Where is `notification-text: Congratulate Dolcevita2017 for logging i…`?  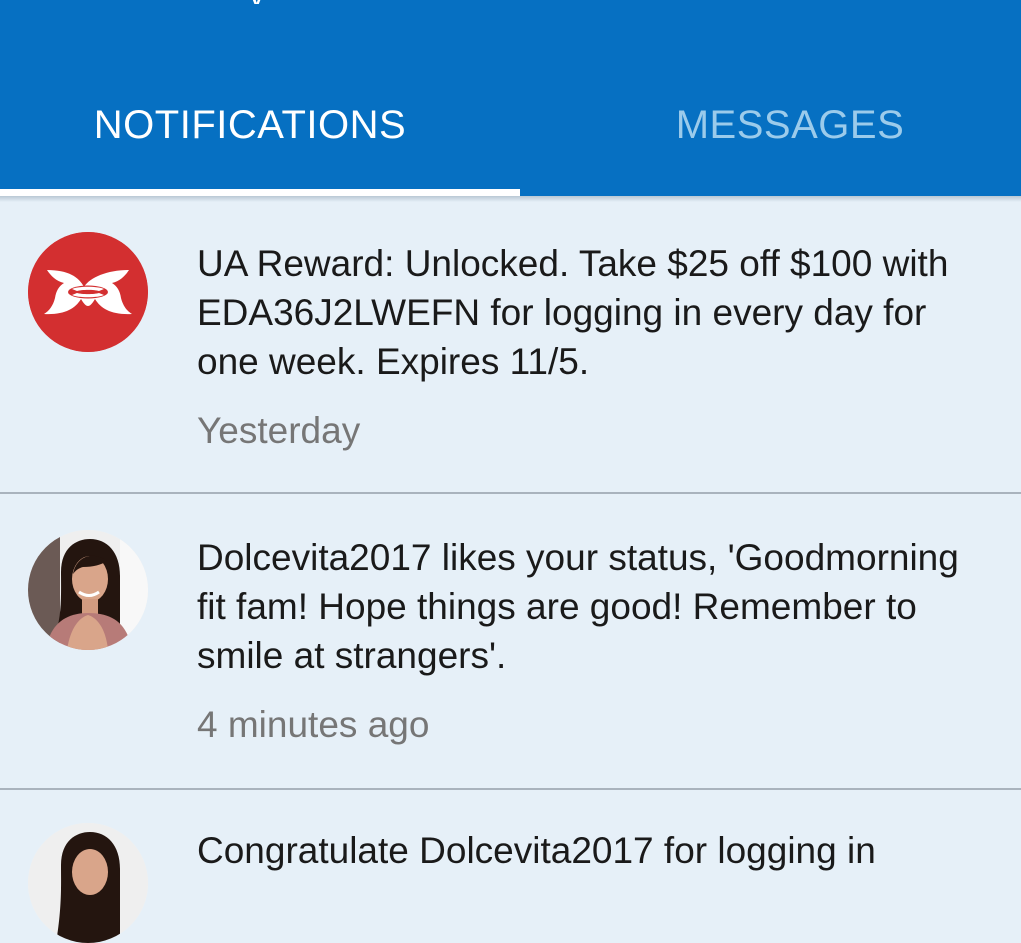
notification-text: Congratulate Dolcevita2017 for logging i… is located at coordinates (536, 850).